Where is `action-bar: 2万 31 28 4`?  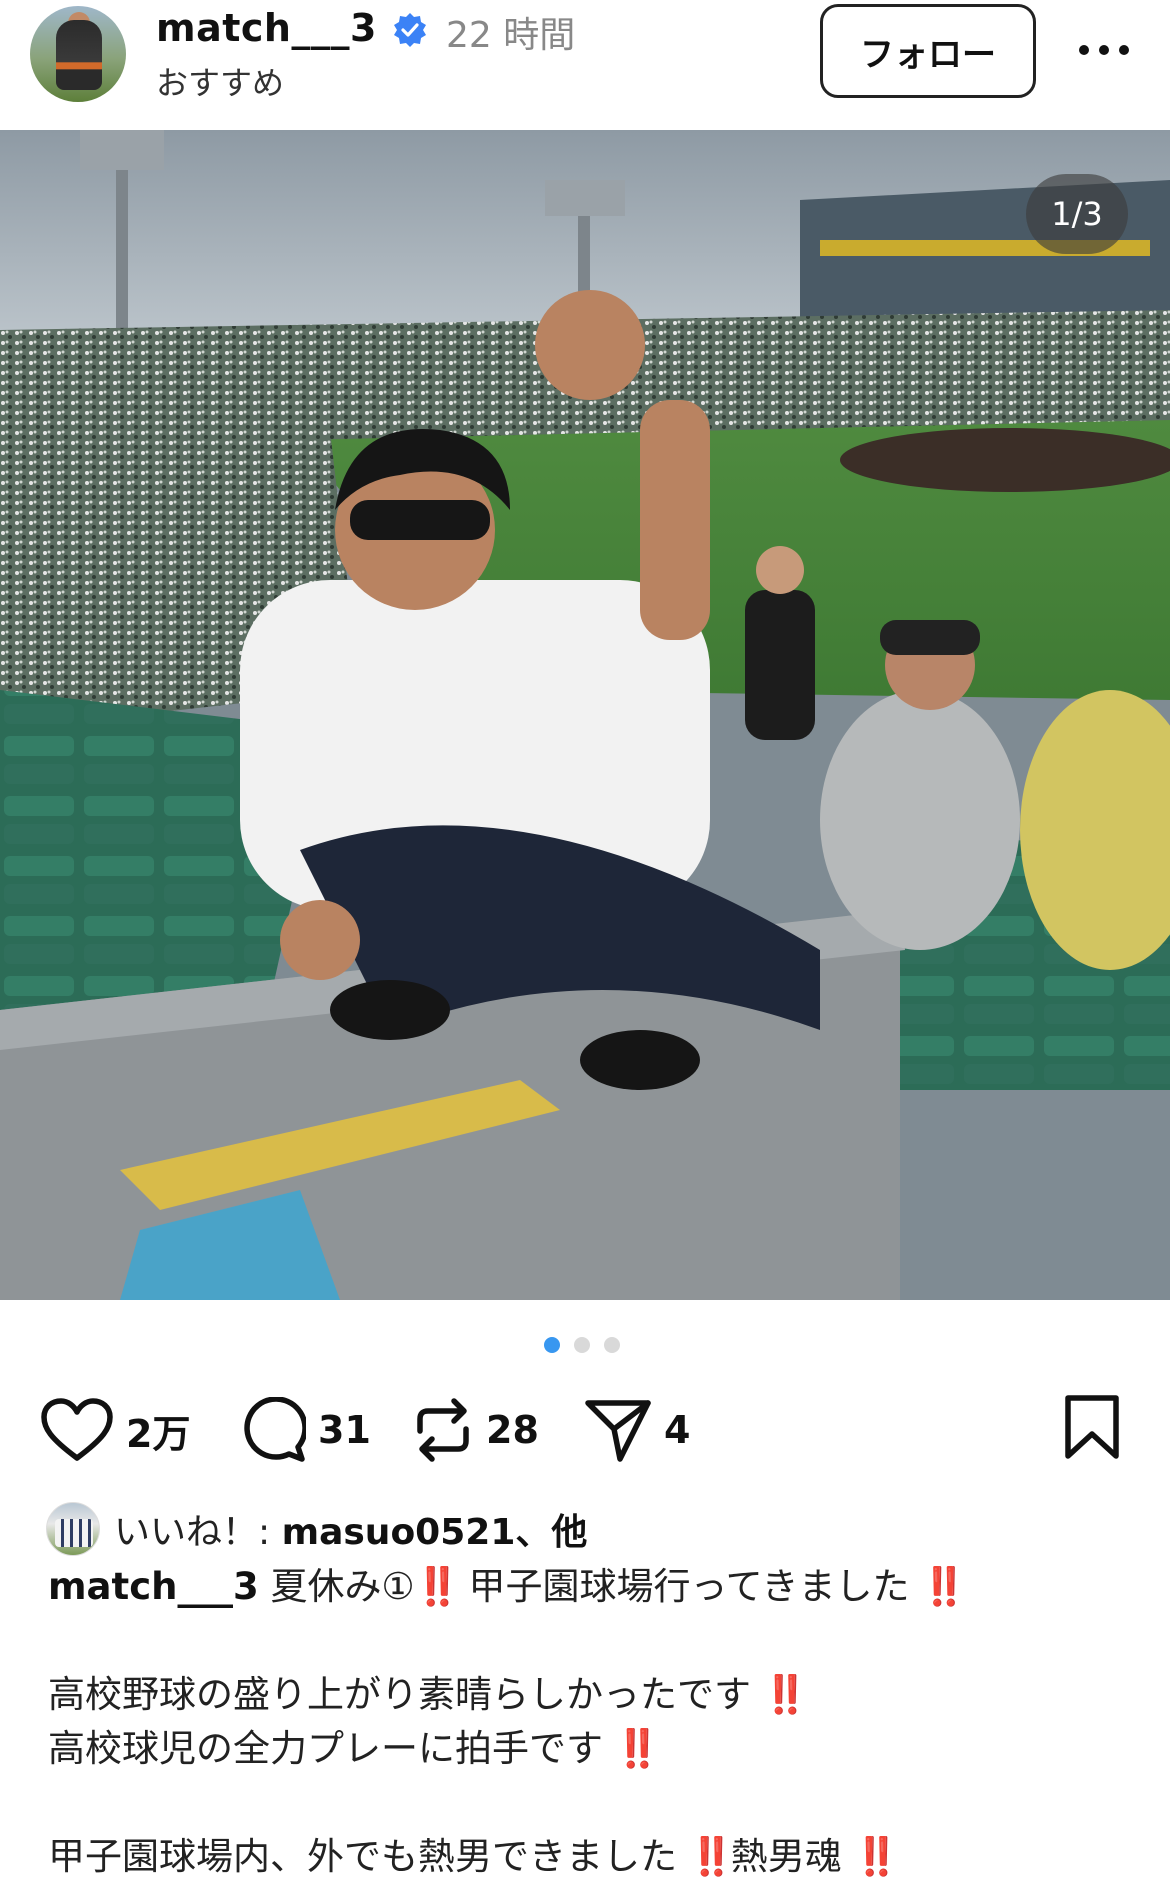 action-bar: 2万 31 28 4 is located at coordinates (585, 1430).